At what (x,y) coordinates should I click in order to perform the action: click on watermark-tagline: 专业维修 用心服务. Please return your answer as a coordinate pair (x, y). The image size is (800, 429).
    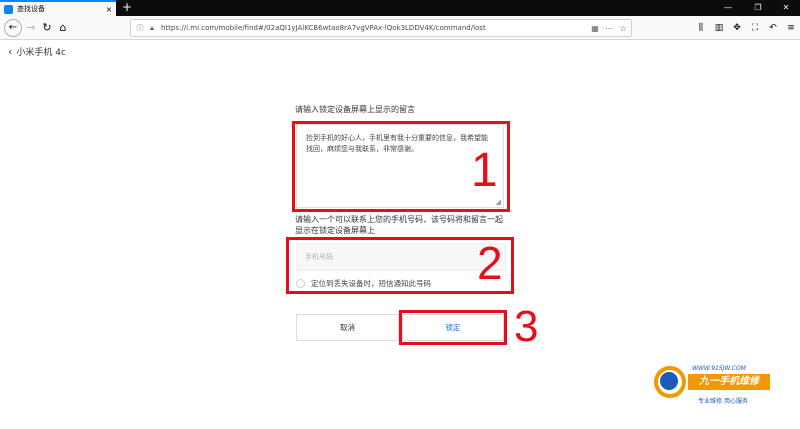
    Looking at the image, I should click on (723, 401).